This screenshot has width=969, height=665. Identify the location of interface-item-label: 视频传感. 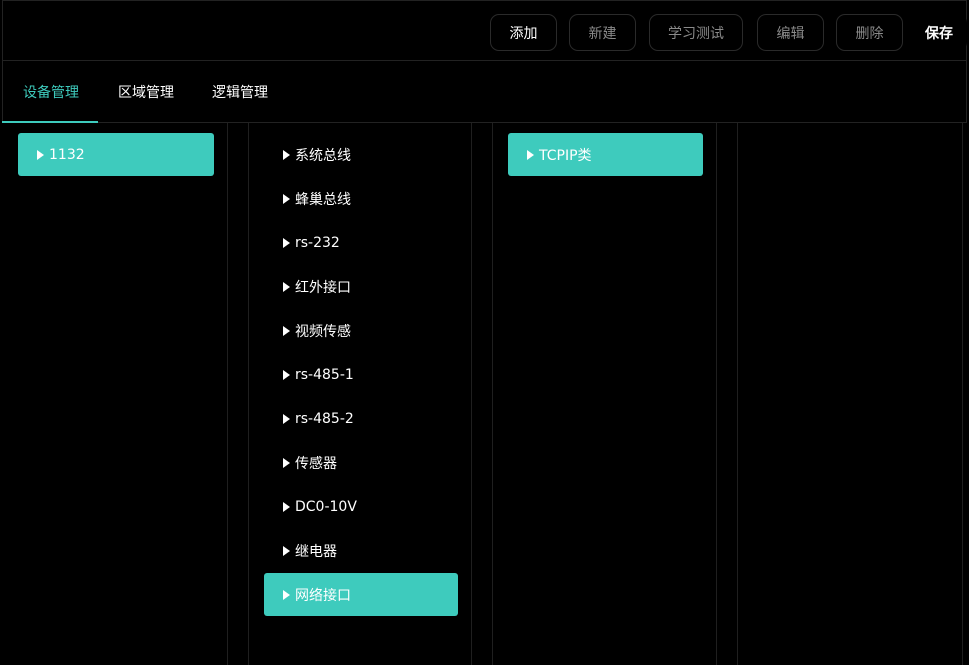
(323, 331).